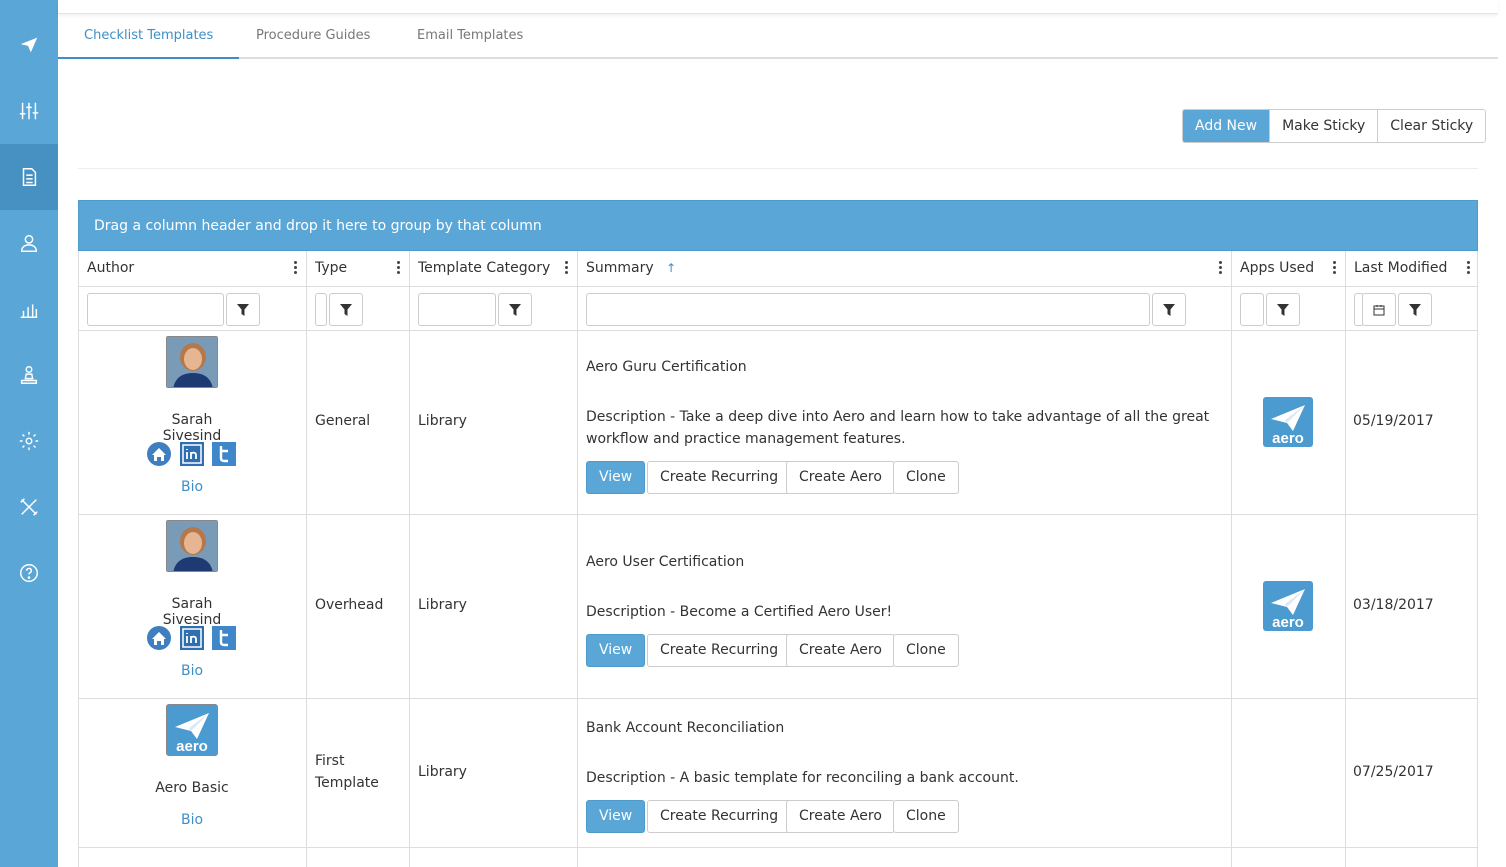 The image size is (1506, 867). I want to click on nav-sliders, so click(29, 111).